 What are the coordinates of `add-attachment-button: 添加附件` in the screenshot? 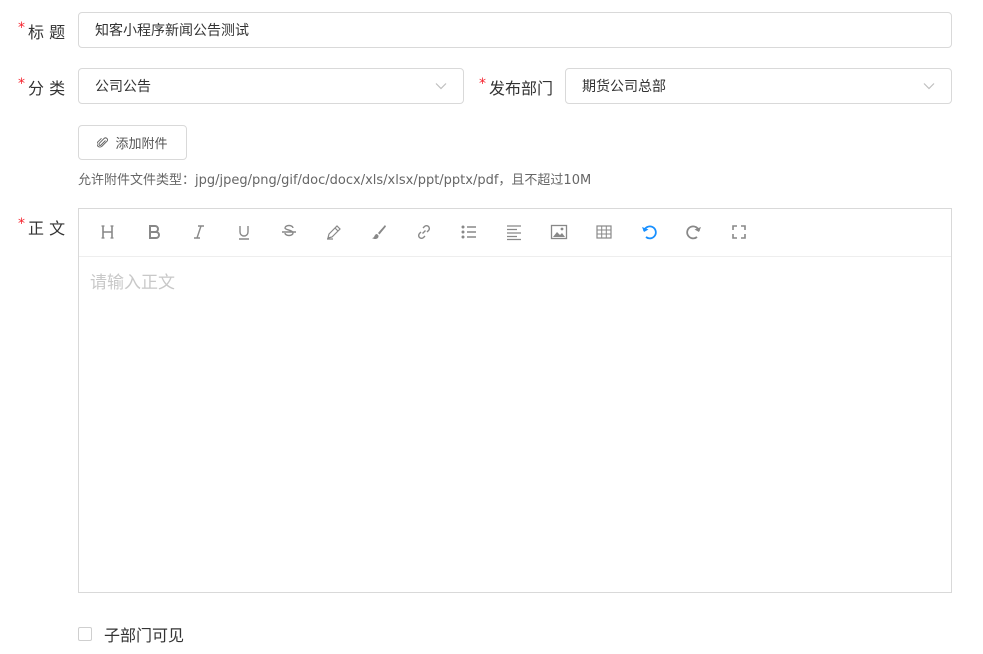 It's located at (132, 142).